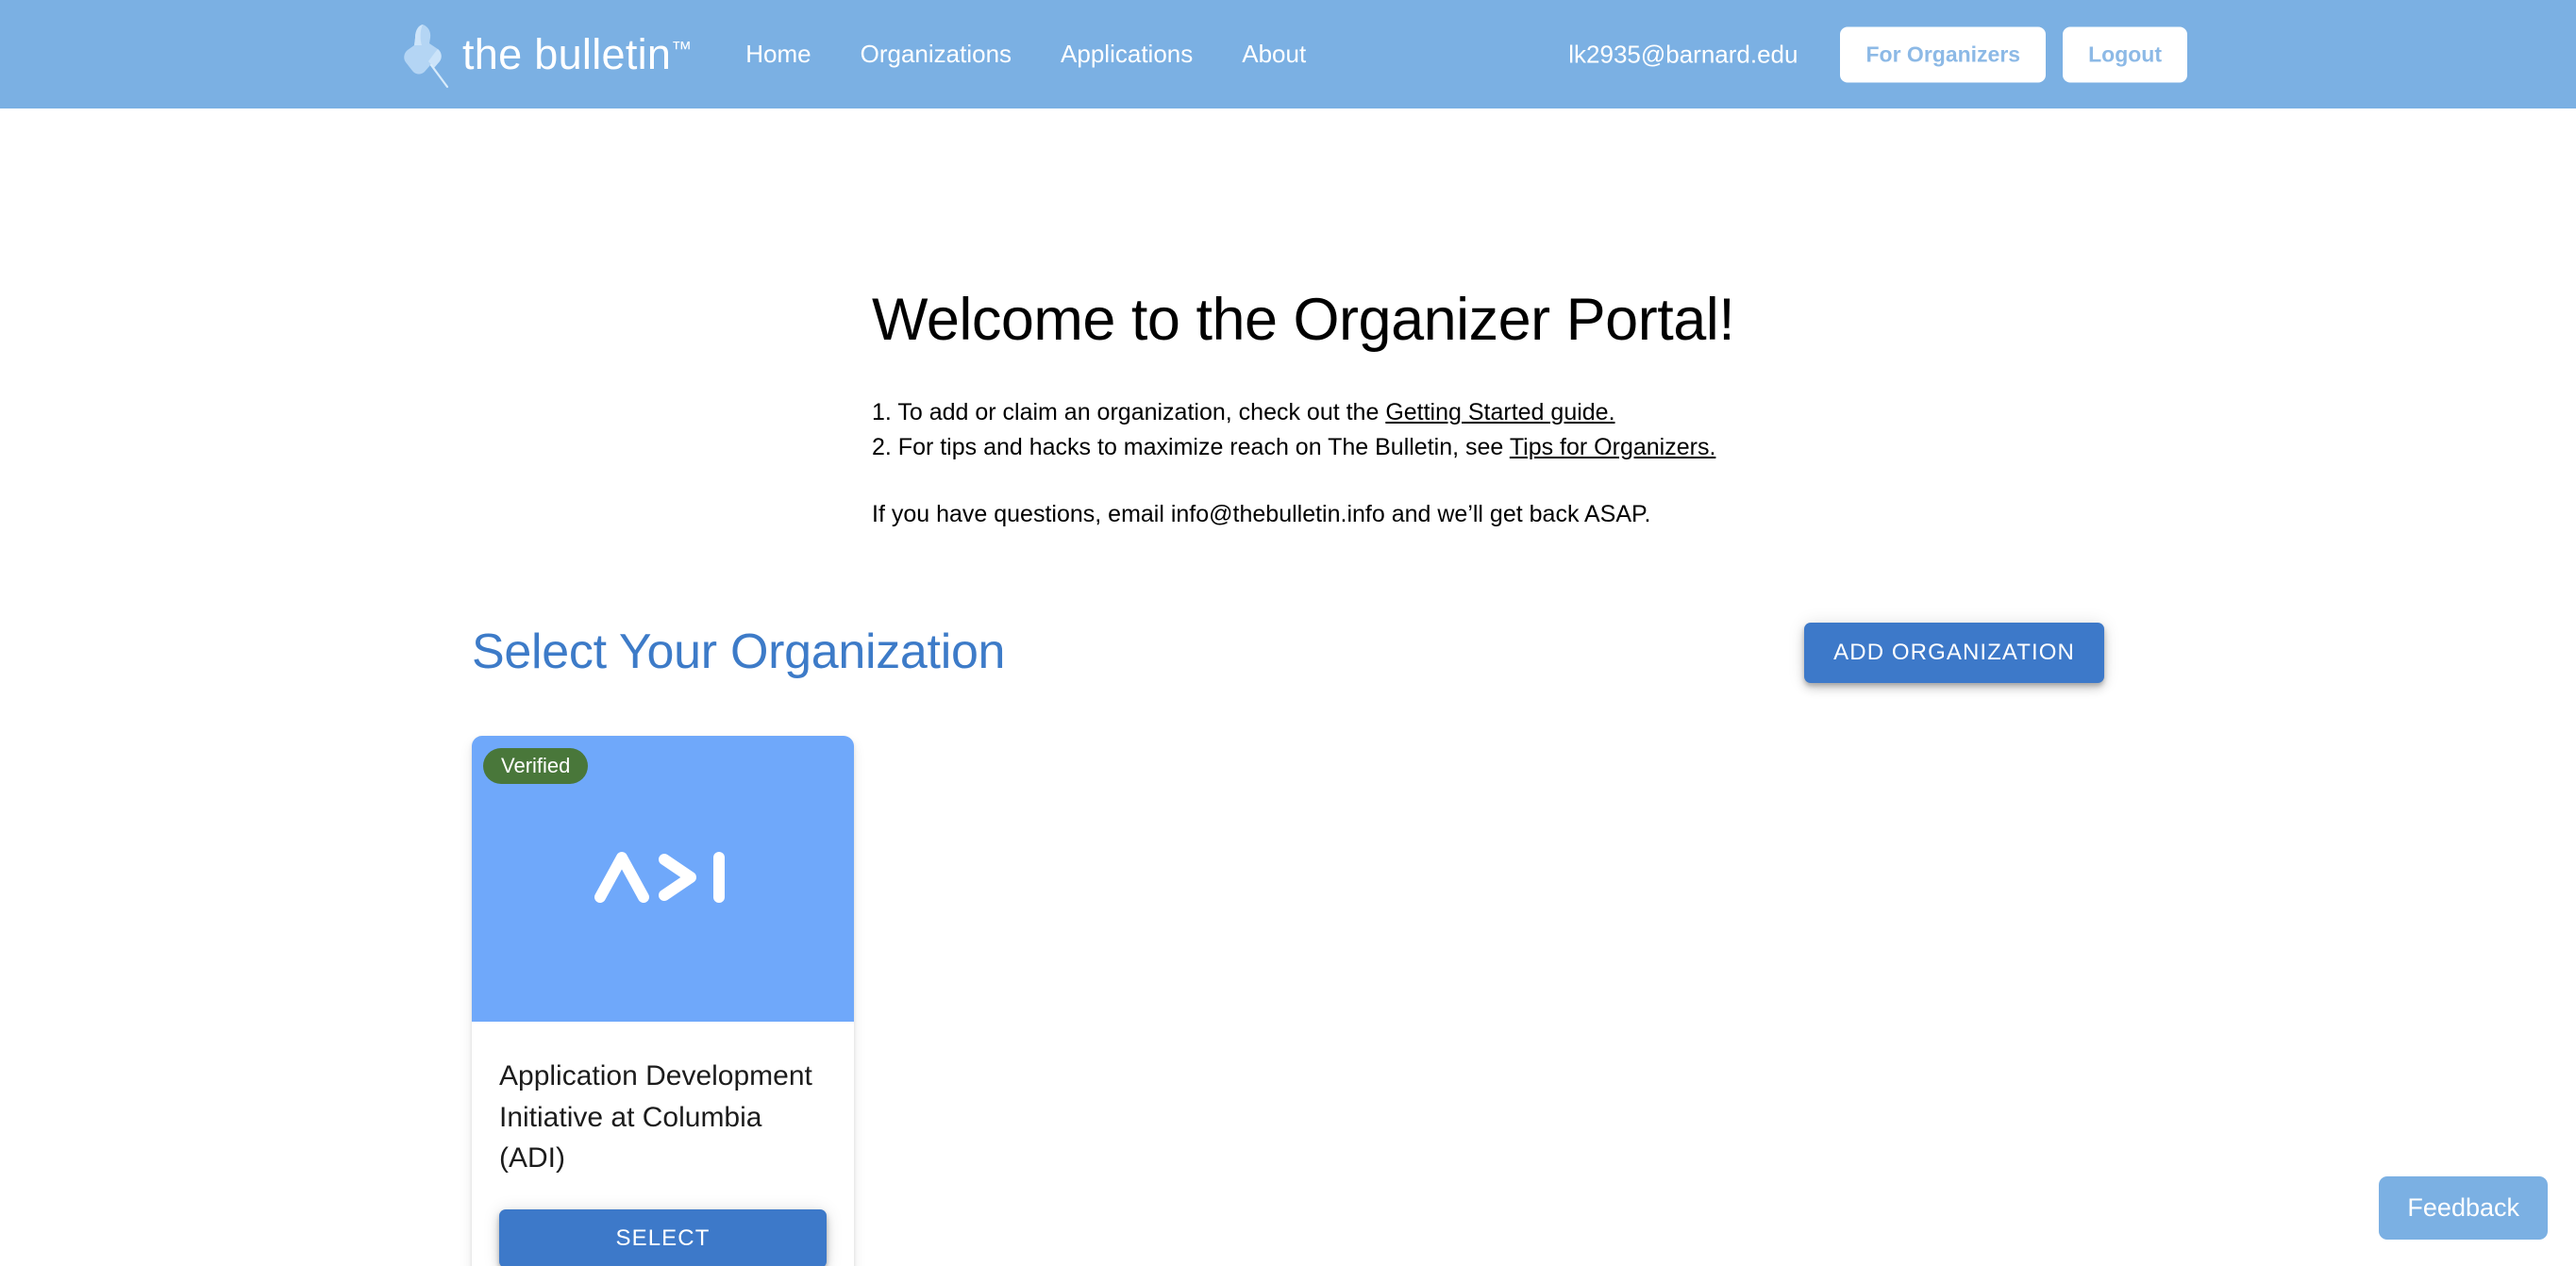 This screenshot has width=2576, height=1266. I want to click on select-organization-button: SELECT, so click(663, 1237).